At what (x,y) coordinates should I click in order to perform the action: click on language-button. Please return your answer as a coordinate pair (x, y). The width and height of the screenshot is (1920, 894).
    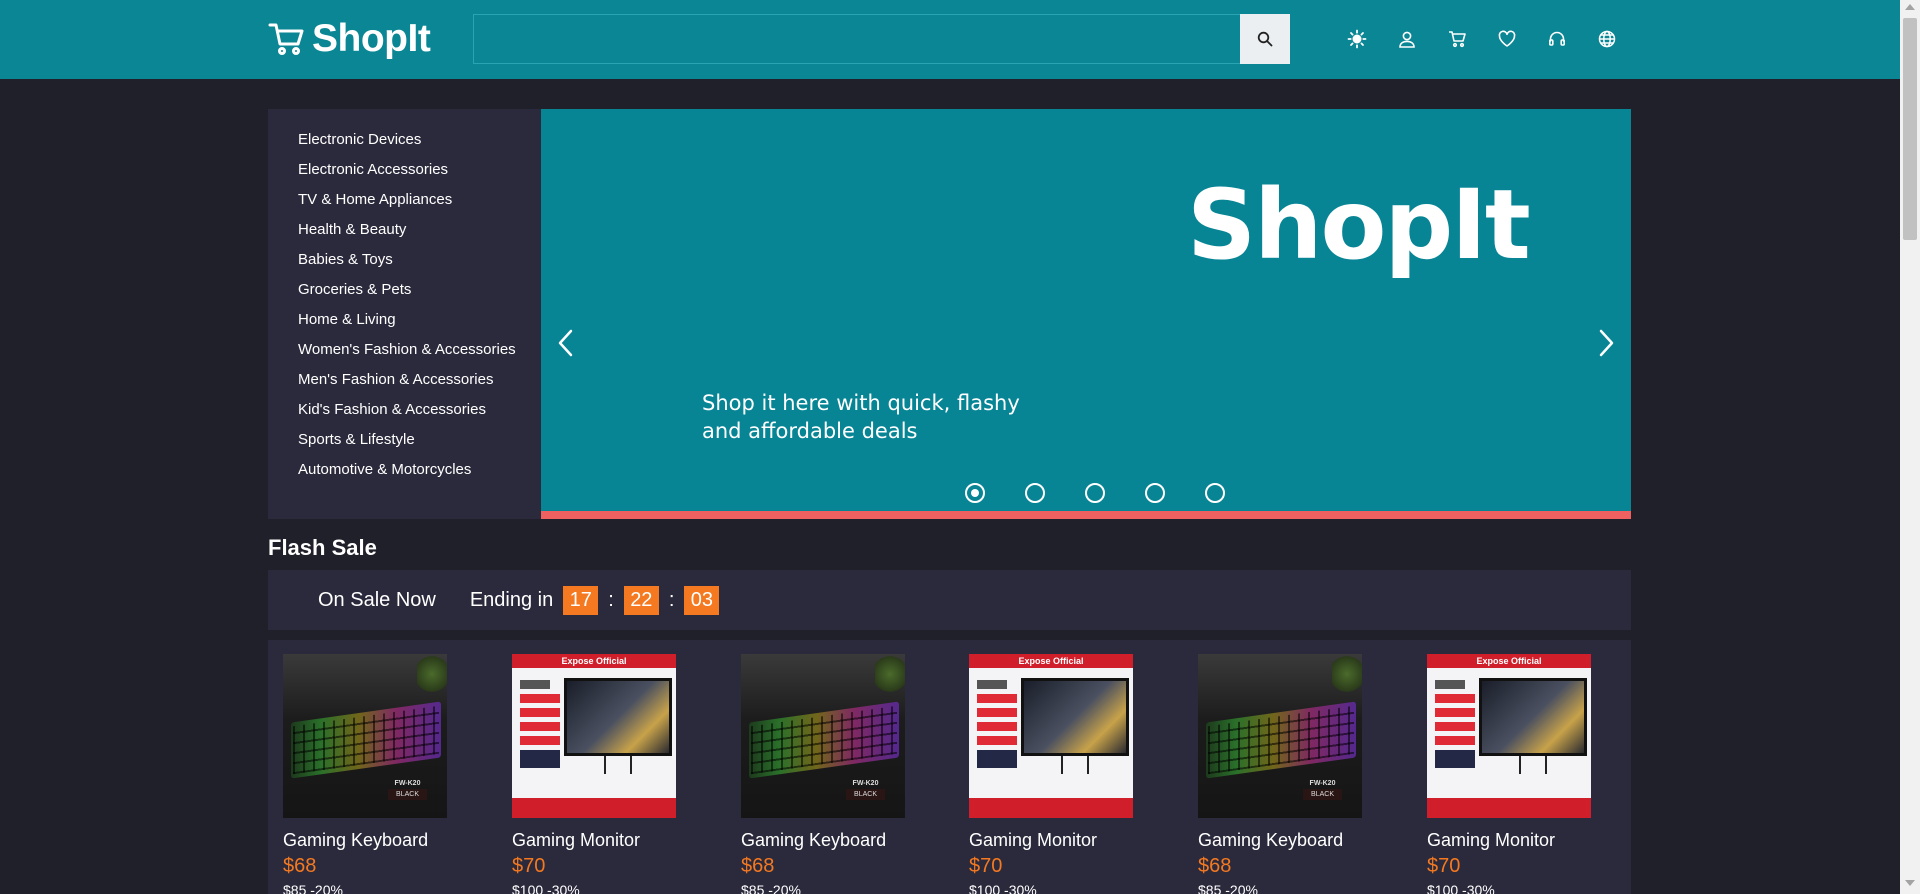
    Looking at the image, I should click on (1607, 39).